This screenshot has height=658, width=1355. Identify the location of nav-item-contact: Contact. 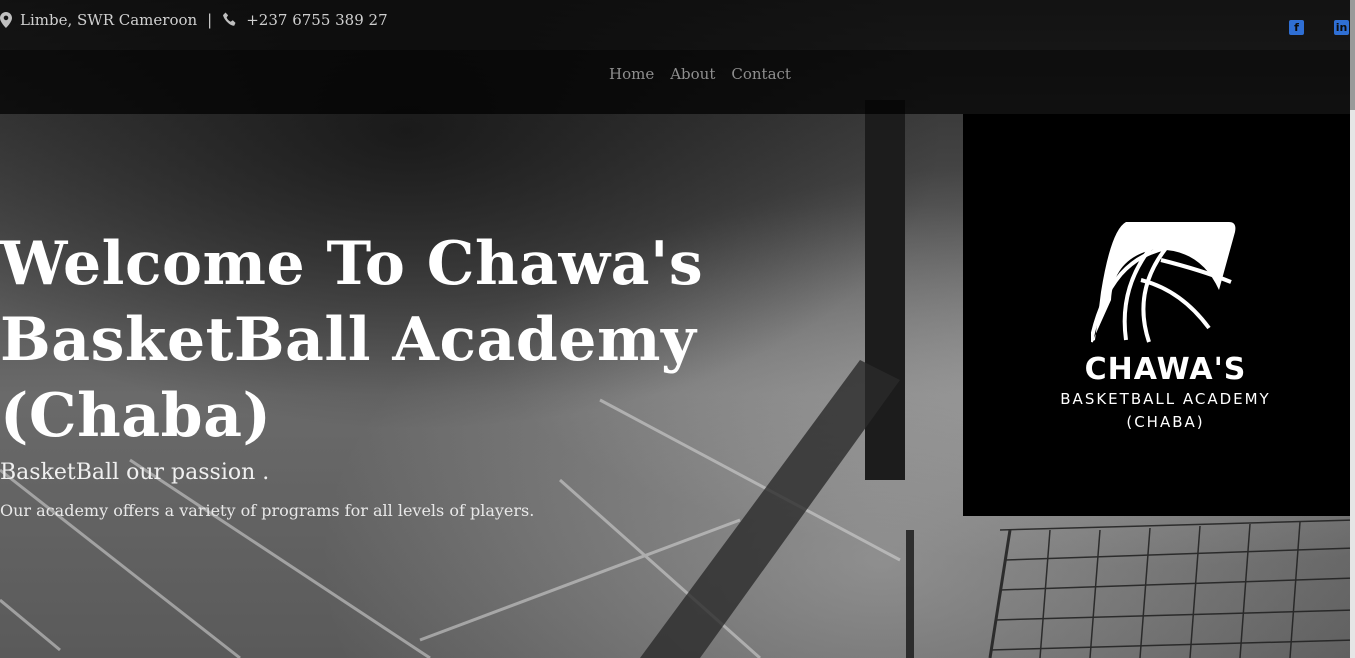
(761, 74).